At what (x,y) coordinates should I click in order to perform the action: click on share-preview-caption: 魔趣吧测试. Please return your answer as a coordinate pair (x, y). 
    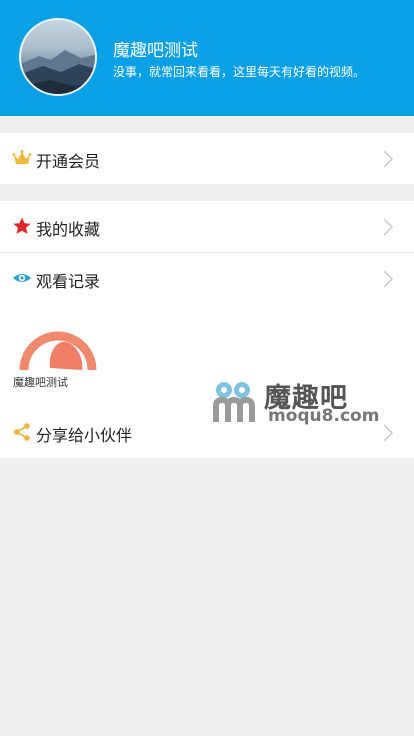
    Looking at the image, I should click on (40, 382).